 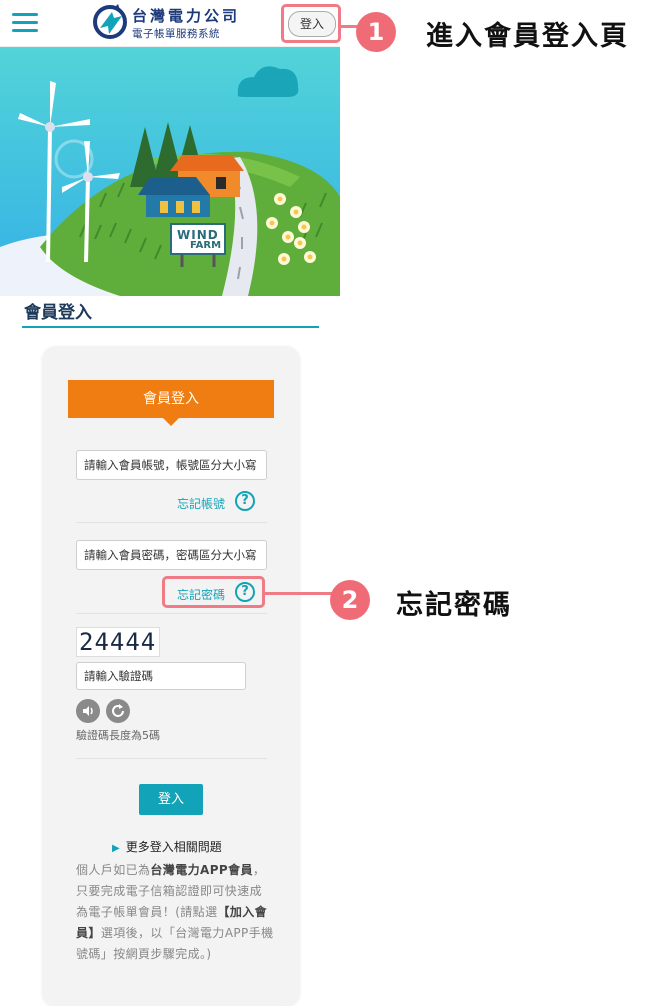 I want to click on page-title: 會員登入, so click(x=58, y=313).